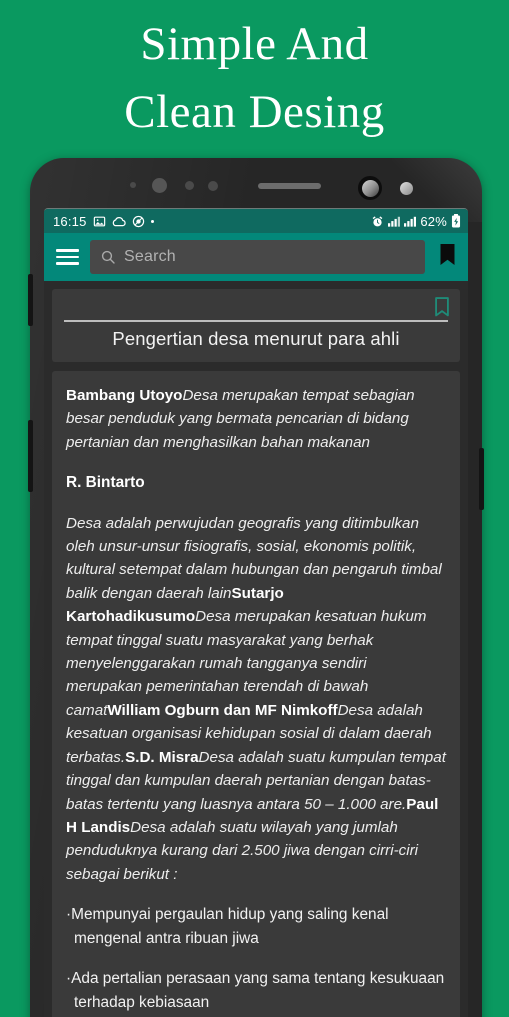 The height and width of the screenshot is (1017, 509). I want to click on article-title-card-toolbar, so click(256, 306).